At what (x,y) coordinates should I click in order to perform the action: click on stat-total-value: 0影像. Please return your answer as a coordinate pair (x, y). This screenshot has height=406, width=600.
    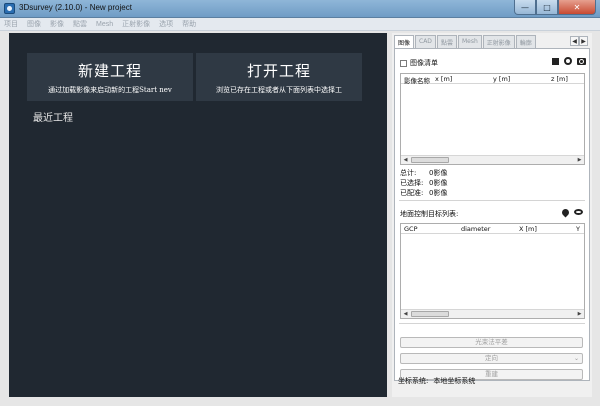
    Looking at the image, I should click on (438, 173).